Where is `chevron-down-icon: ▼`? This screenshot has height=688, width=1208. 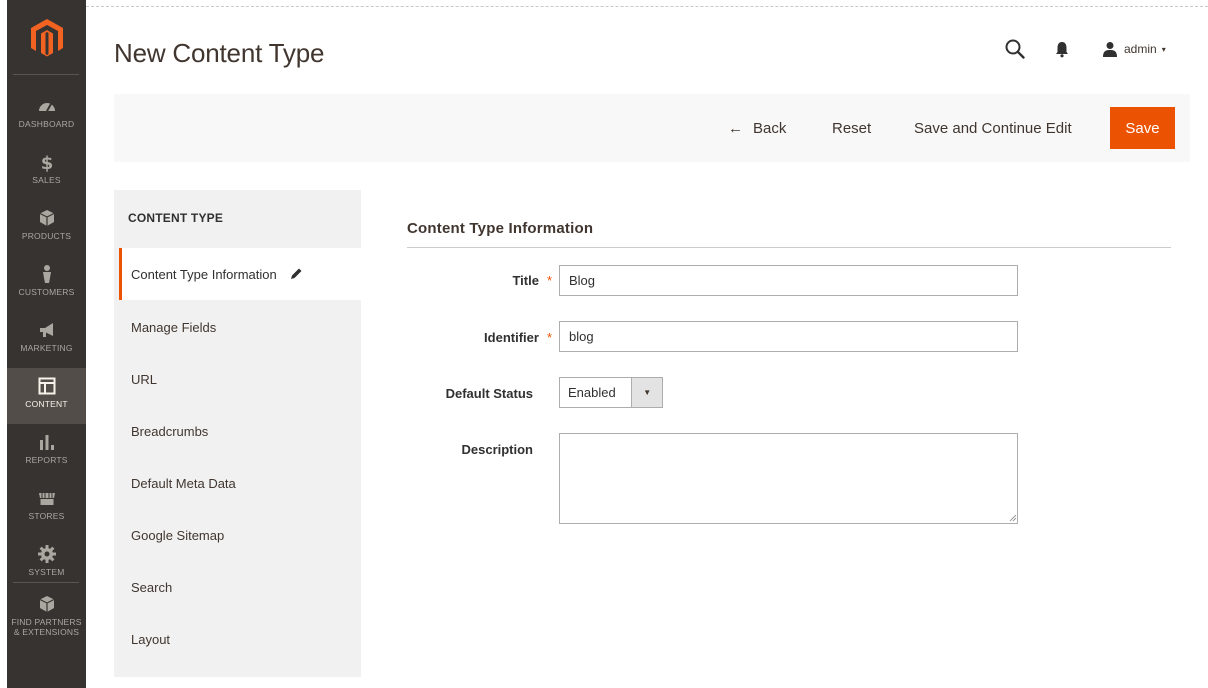 chevron-down-icon: ▼ is located at coordinates (646, 392).